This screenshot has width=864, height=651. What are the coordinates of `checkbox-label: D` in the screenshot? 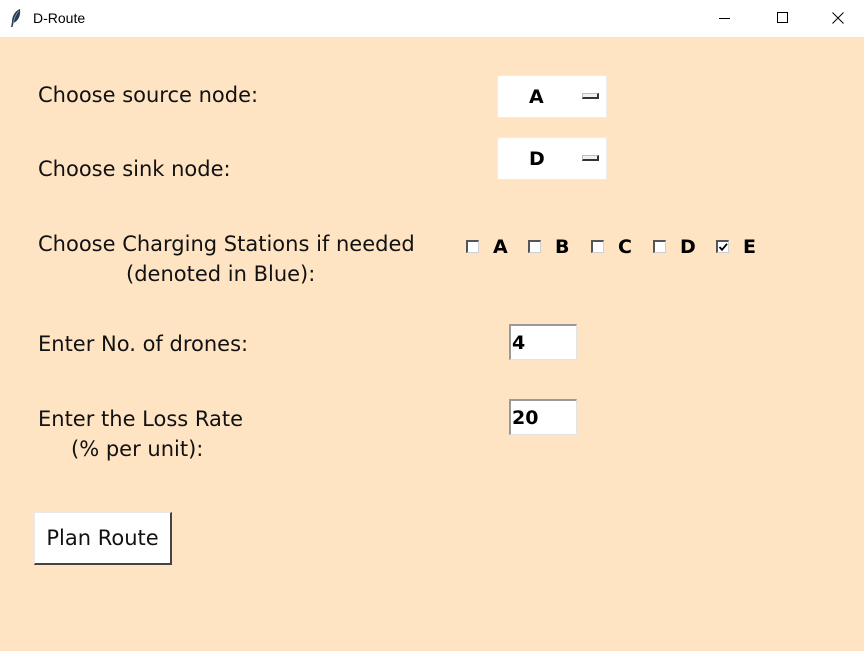 It's located at (688, 247).